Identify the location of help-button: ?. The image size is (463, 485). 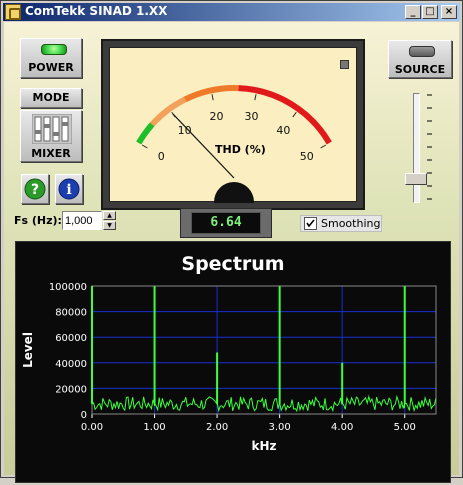
(35, 189).